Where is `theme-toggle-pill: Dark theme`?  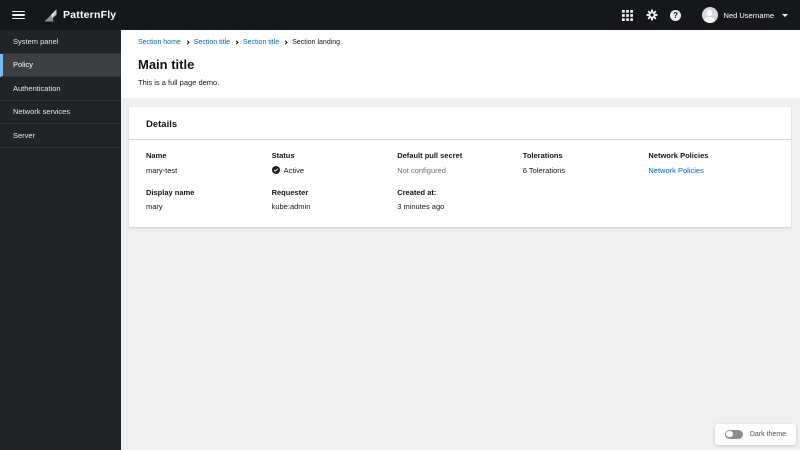 theme-toggle-pill: Dark theme is located at coordinates (755, 434).